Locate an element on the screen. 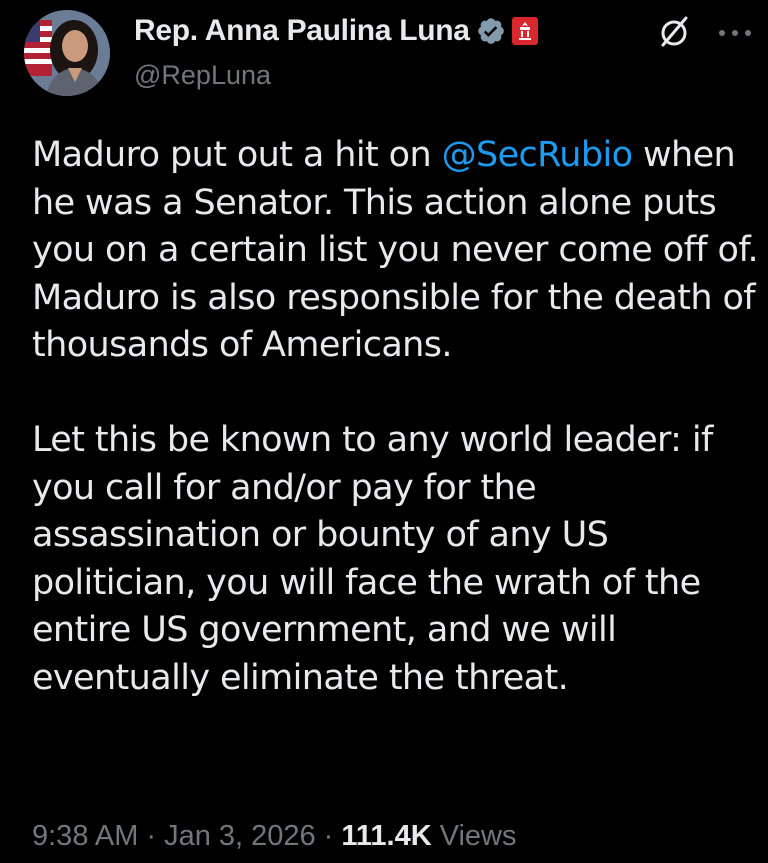  views-count: 111.4K is located at coordinates (386, 836).